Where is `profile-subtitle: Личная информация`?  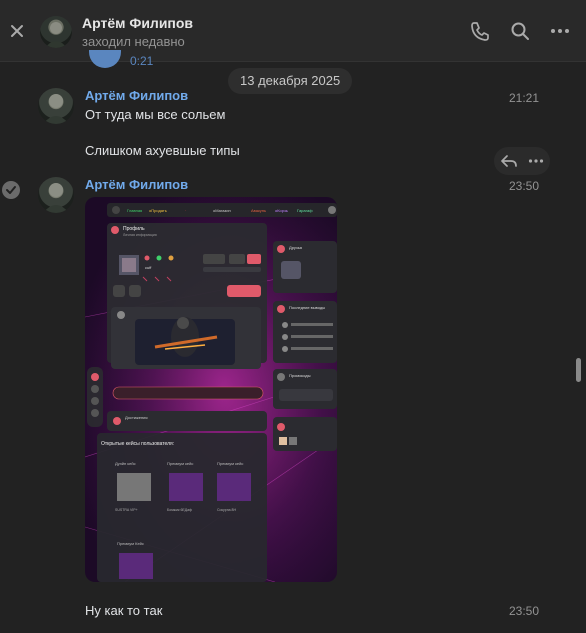 profile-subtitle: Личная информация is located at coordinates (140, 235).